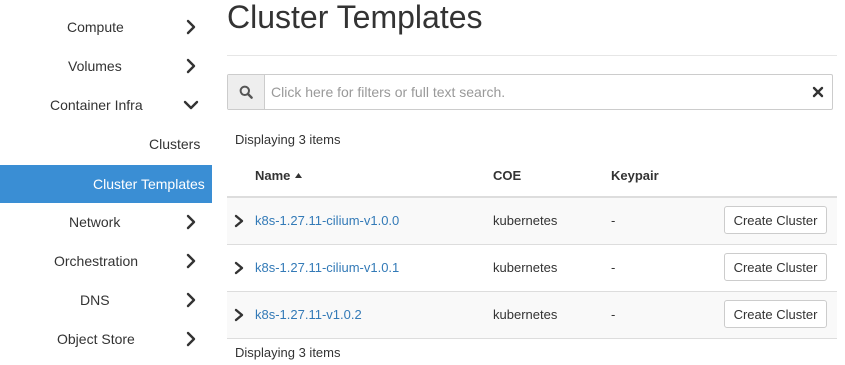 This screenshot has width=845, height=365. I want to click on sidebar-item-label: Cluster Templates, so click(149, 184).